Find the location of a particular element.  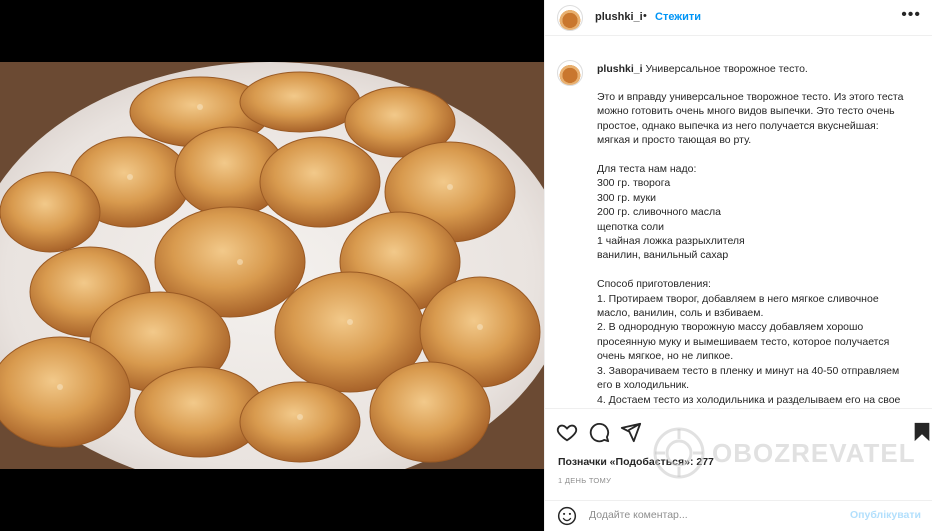

ingredient-line: Для теста нам надо: is located at coordinates (647, 169).